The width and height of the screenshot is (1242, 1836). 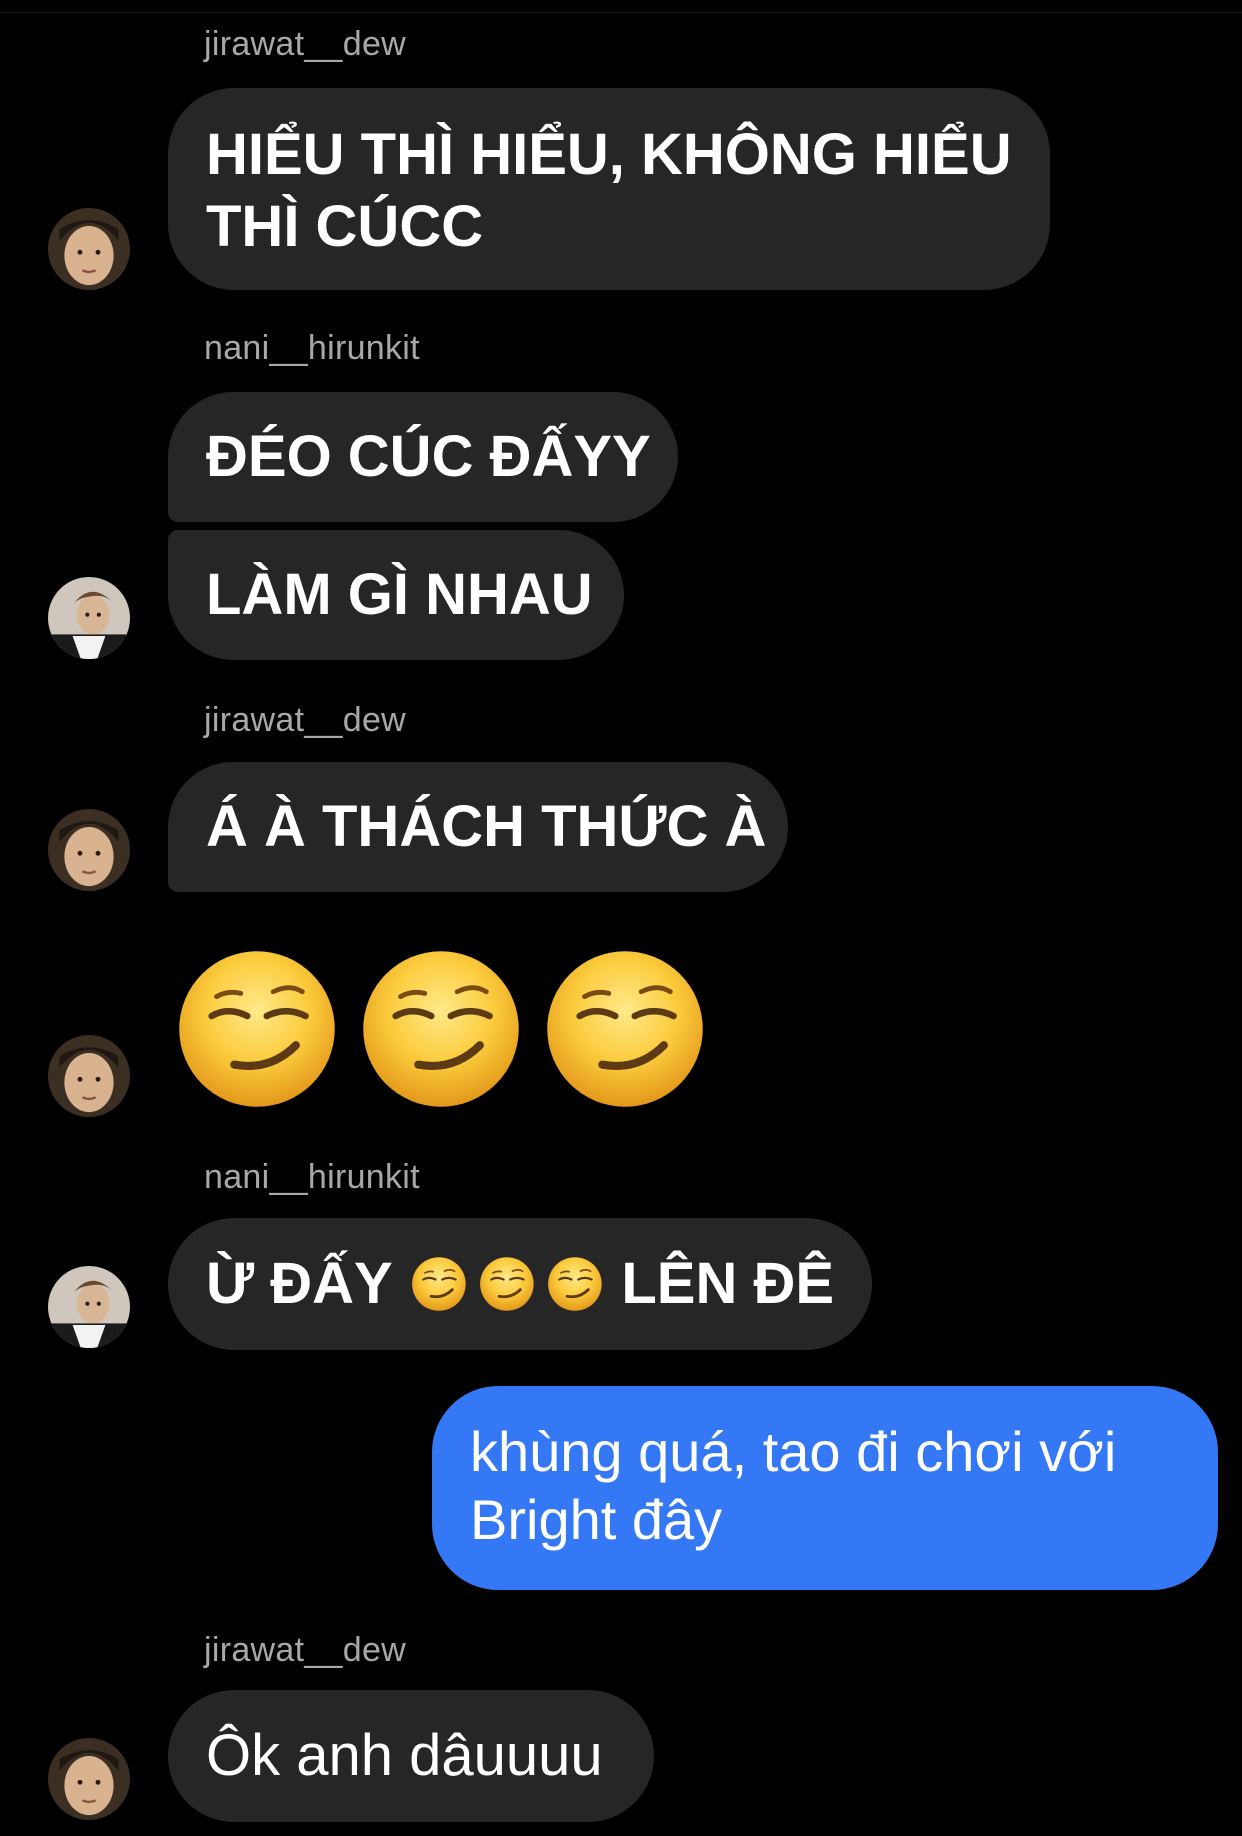 I want to click on message-bubble: Ôk anh dâuuuu, so click(x=411, y=1756).